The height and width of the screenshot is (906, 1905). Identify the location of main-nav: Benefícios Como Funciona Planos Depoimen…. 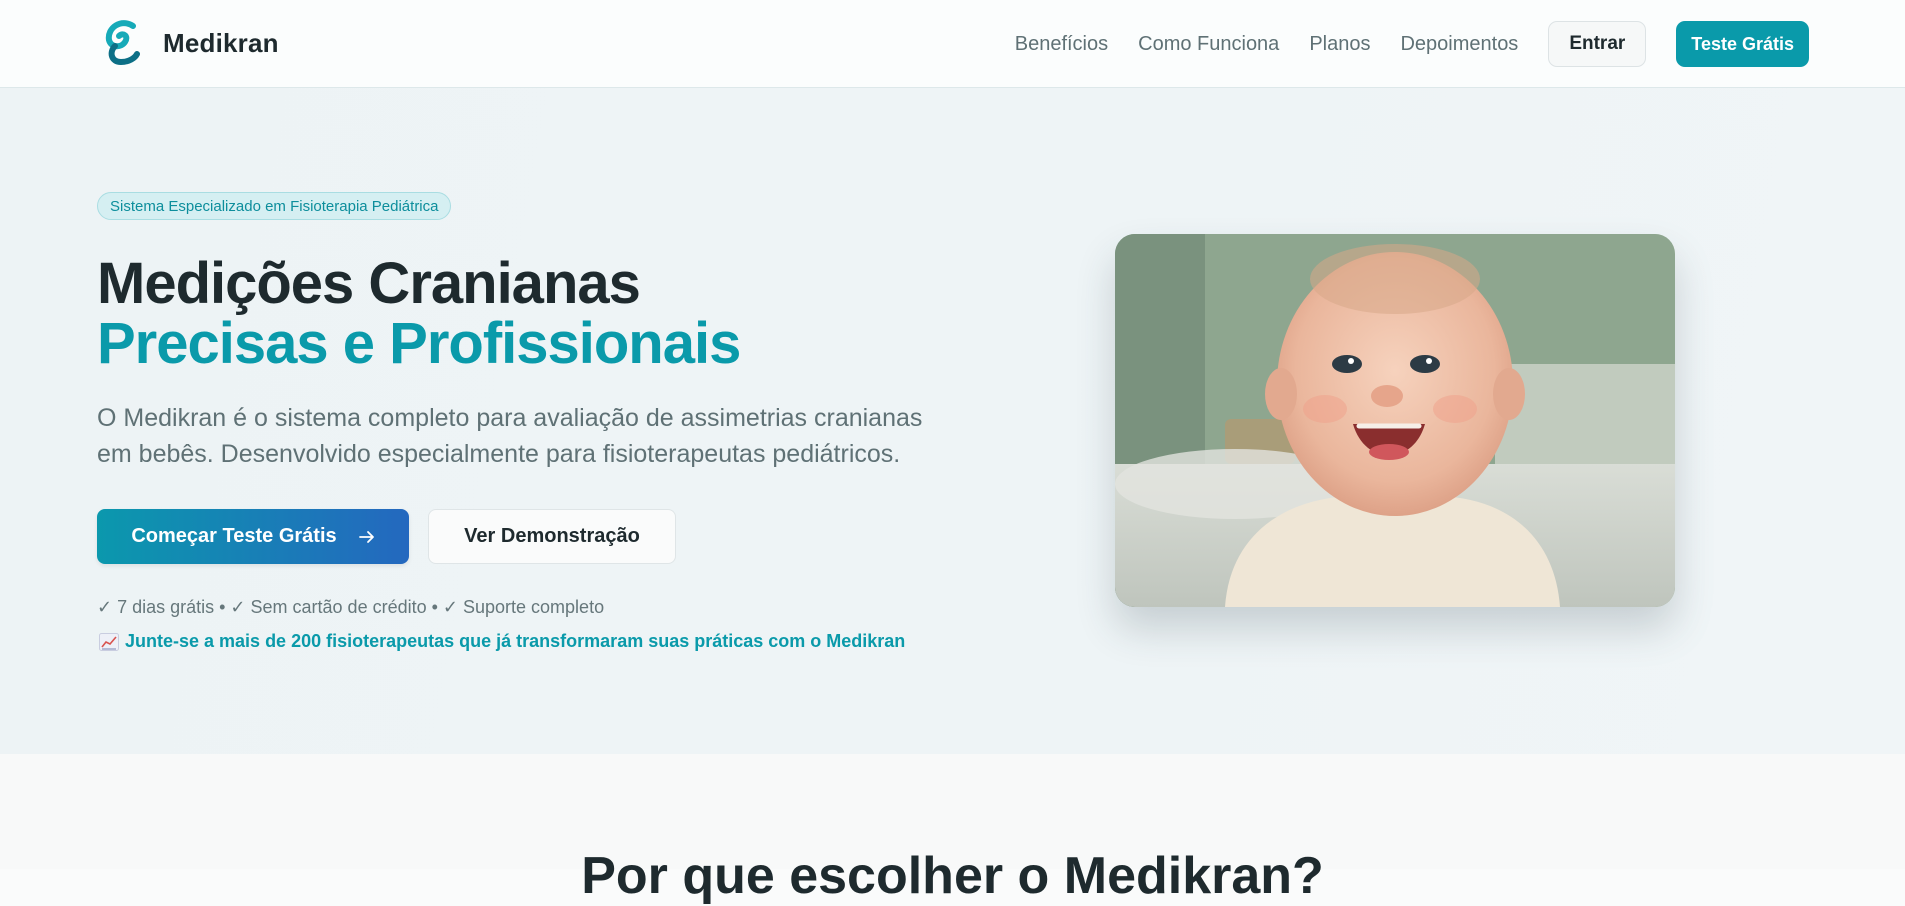
(1460, 44).